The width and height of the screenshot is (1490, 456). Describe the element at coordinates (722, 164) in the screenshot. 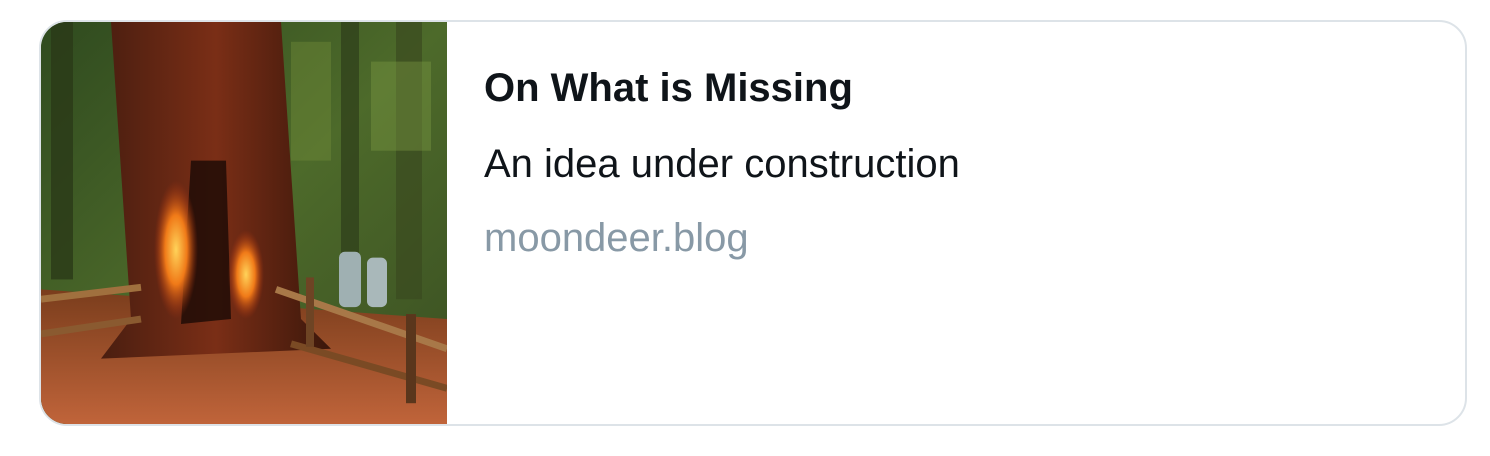

I see `card-description: An idea under construction` at that location.